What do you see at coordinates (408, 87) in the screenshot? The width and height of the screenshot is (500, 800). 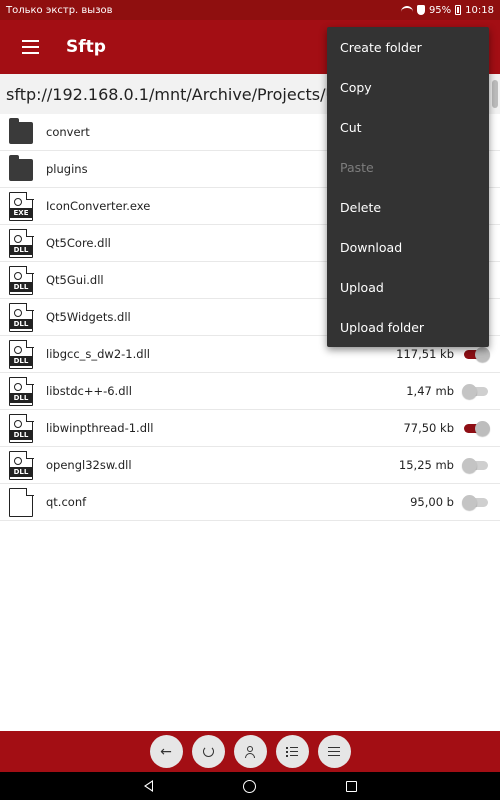 I see `menu-item-copy: Copy` at bounding box center [408, 87].